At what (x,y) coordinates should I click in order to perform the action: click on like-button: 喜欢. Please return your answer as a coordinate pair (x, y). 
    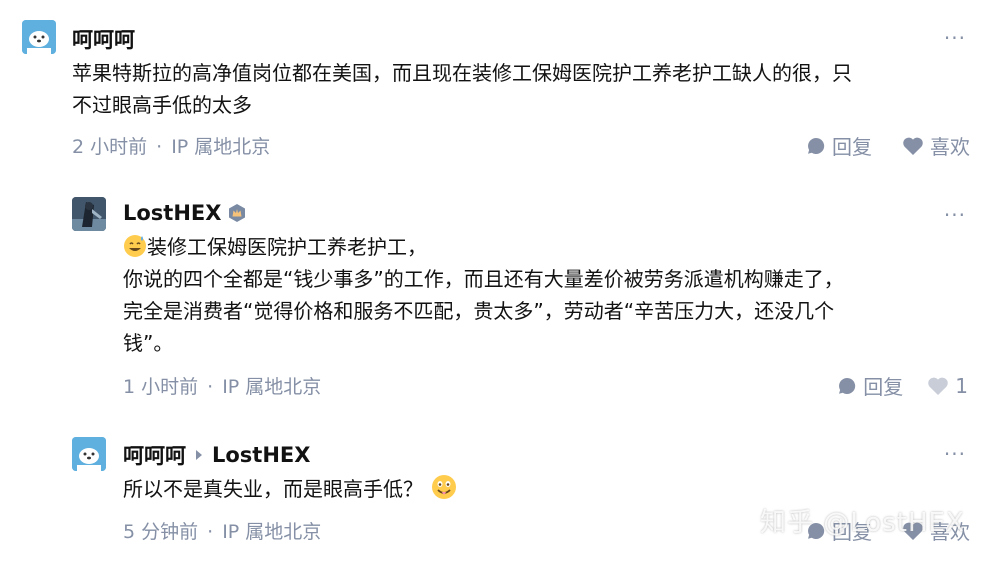
    Looking at the image, I should click on (936, 145).